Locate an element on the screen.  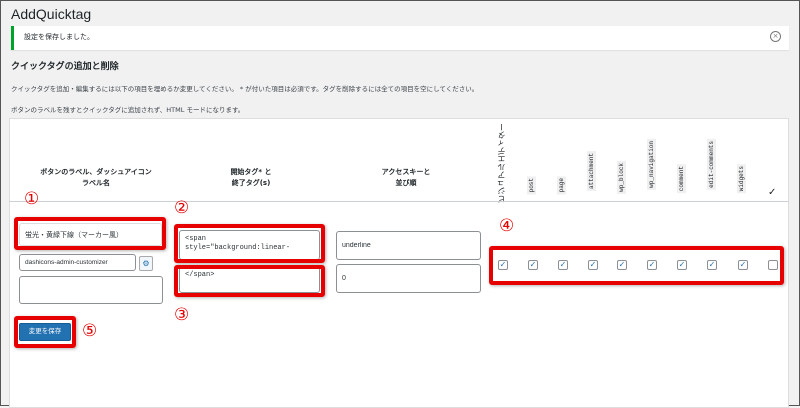
order-input is located at coordinates (408, 278).